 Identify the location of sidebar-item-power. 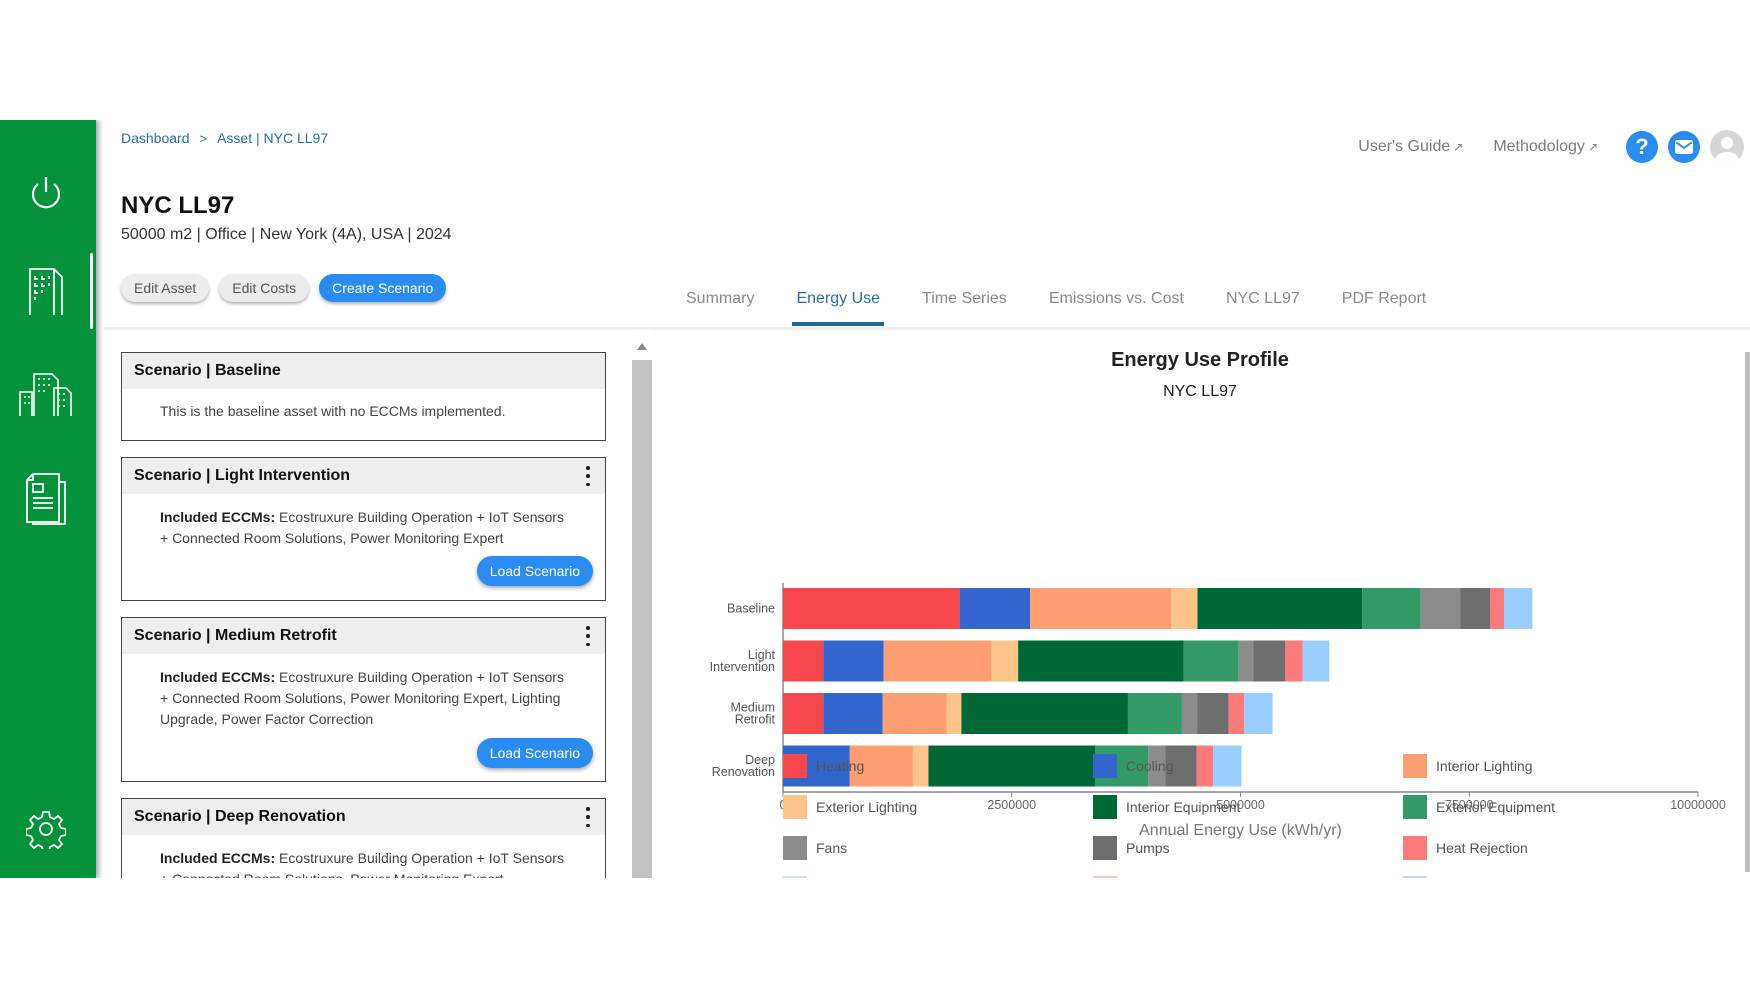
(46, 193).